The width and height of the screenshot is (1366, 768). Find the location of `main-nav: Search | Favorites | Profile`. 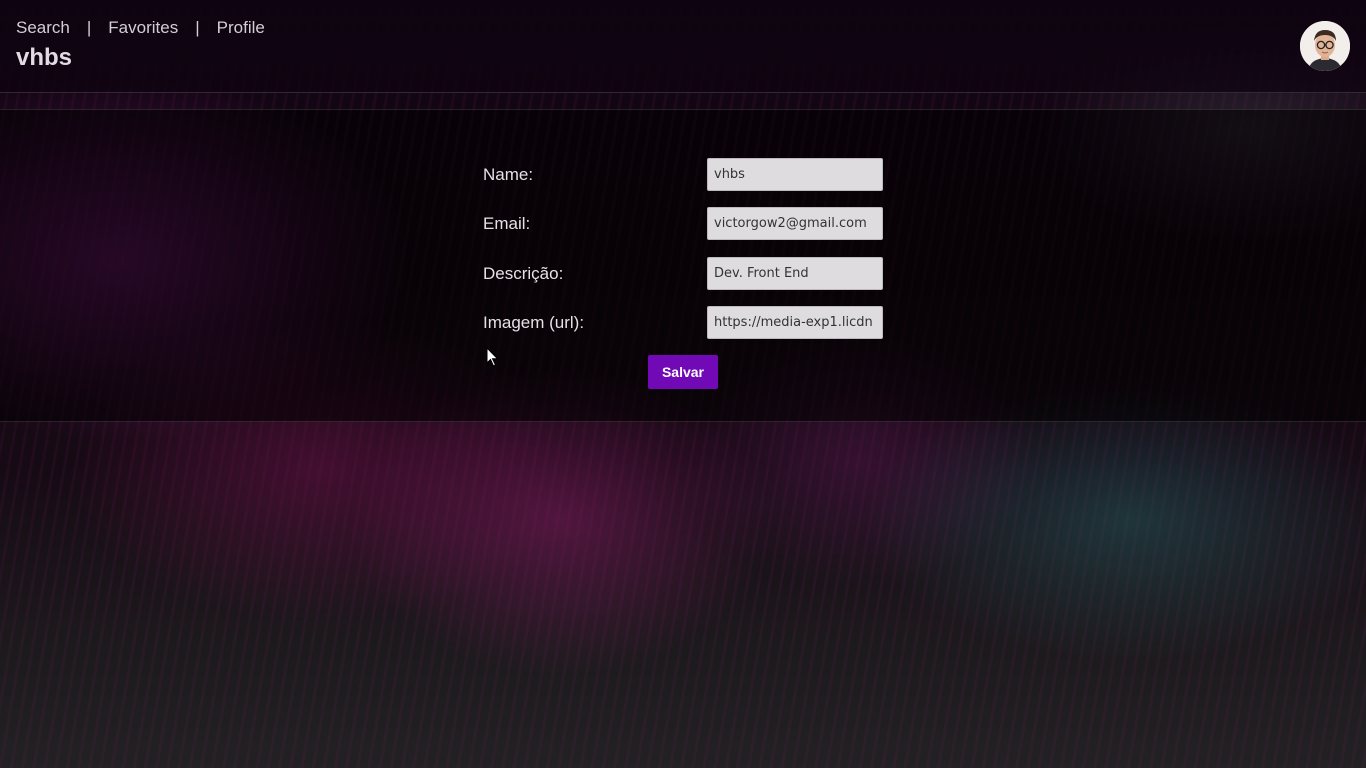

main-nav: Search | Favorites | Profile is located at coordinates (140, 28).